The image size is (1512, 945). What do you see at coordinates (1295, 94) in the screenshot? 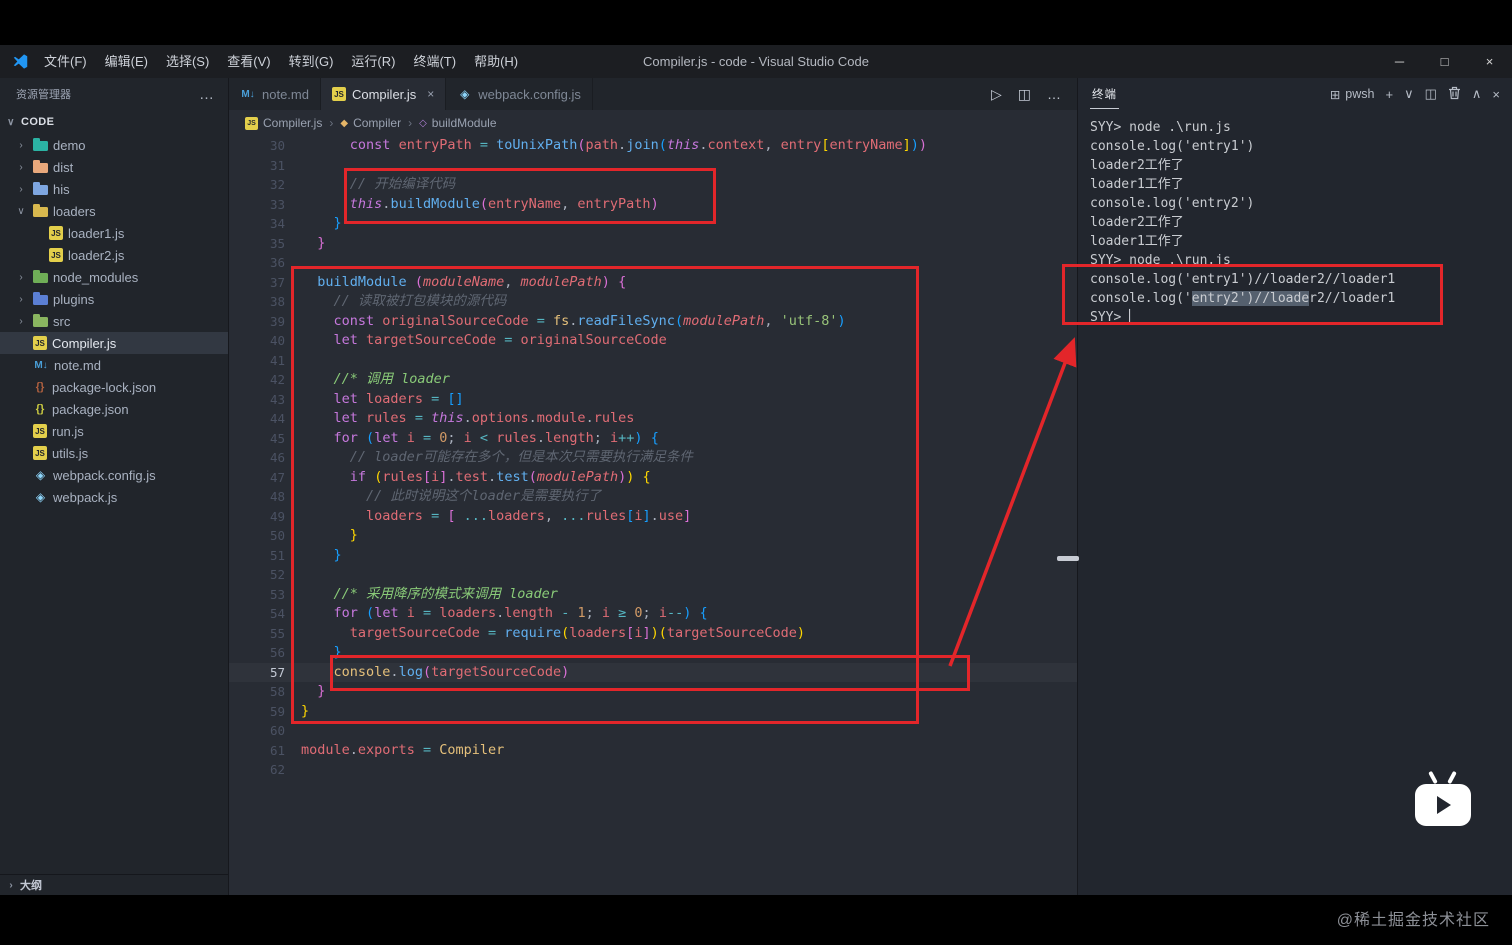
I see `panel-header: 终端 ⊞ pwsh + ∨ ◫ ∧ ×` at bounding box center [1295, 94].